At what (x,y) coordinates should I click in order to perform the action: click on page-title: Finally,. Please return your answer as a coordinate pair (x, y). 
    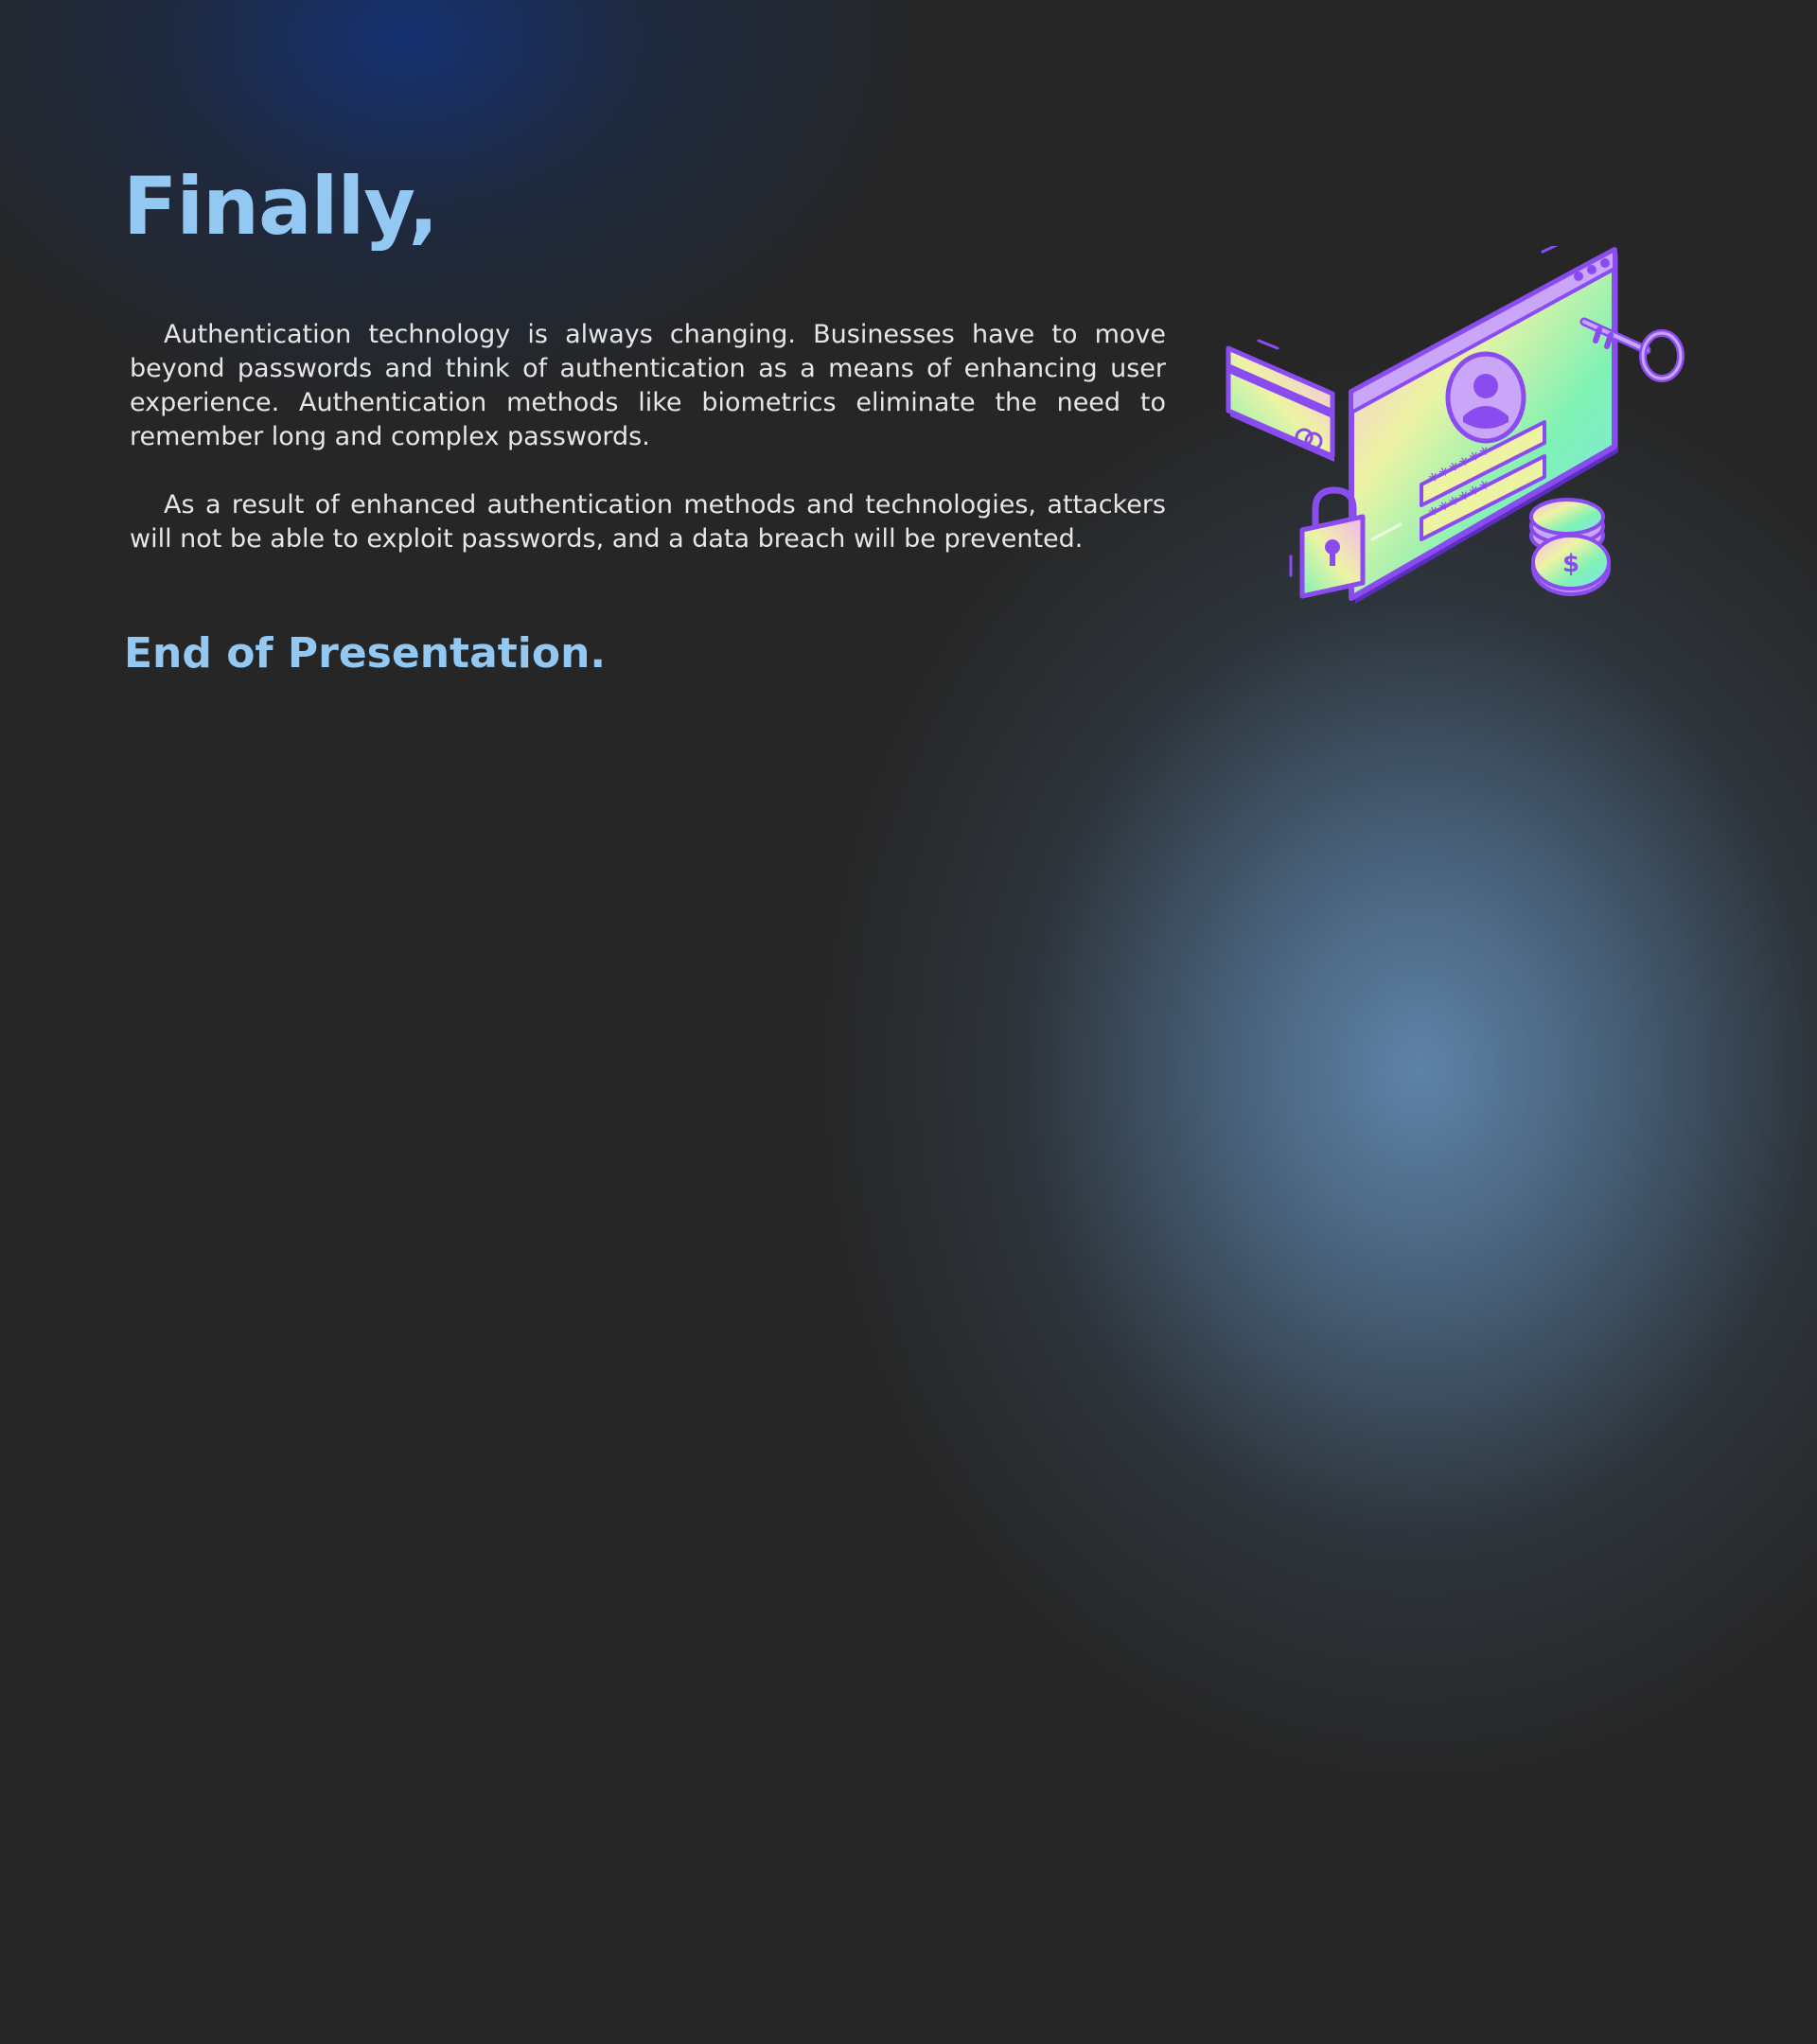
    Looking at the image, I should click on (280, 206).